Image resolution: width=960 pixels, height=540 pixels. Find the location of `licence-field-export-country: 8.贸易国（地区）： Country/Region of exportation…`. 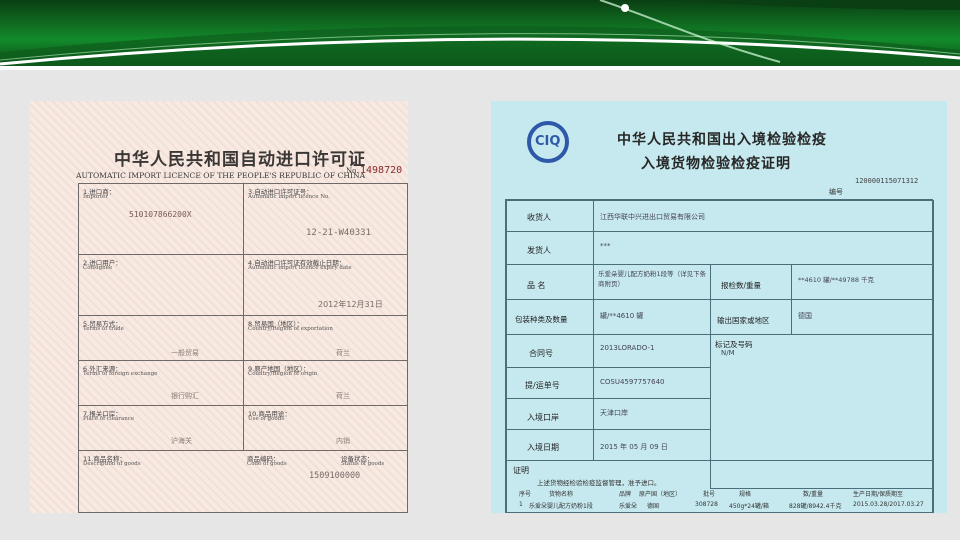

licence-field-export-country: 8.贸易国（地区）： Country/Region of exportation… is located at coordinates (325, 338).